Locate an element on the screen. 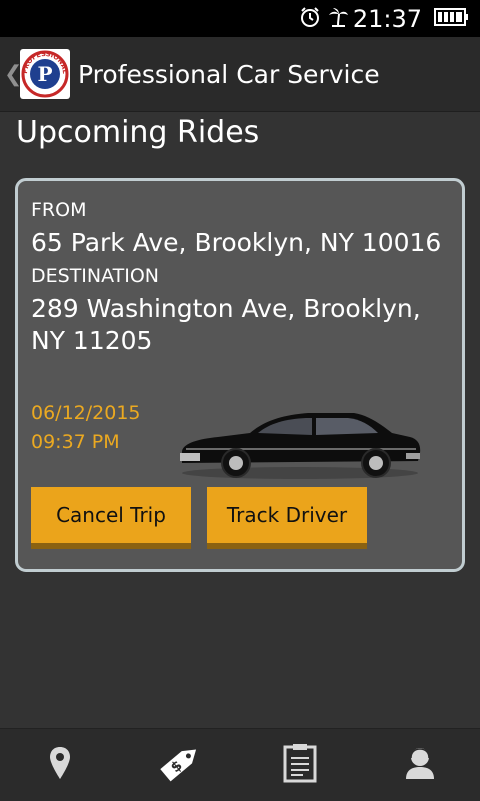 Image resolution: width=480 pixels, height=801 pixels. nav-trips is located at coordinates (300, 765).